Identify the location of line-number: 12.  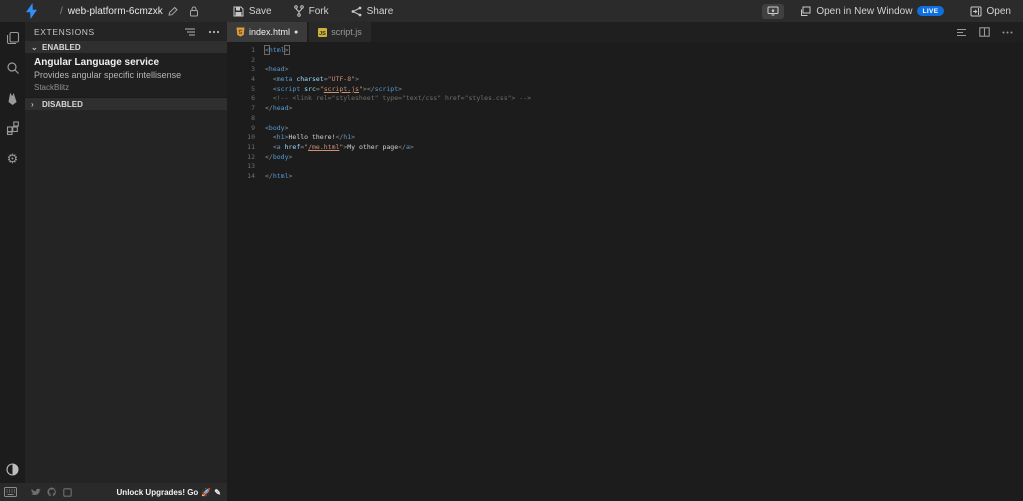
(251, 156).